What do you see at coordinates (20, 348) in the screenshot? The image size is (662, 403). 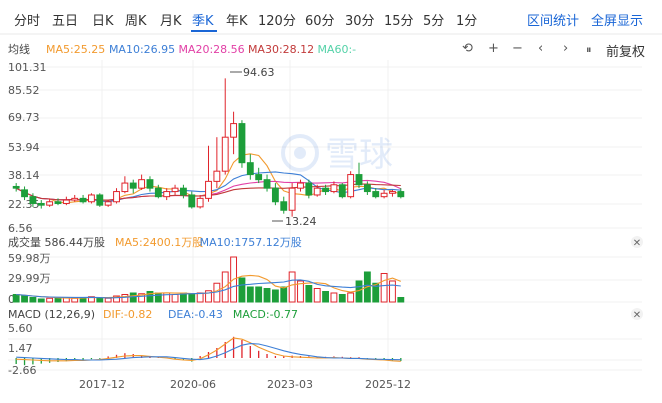 I see `y-tick-label: 1.47` at bounding box center [20, 348].